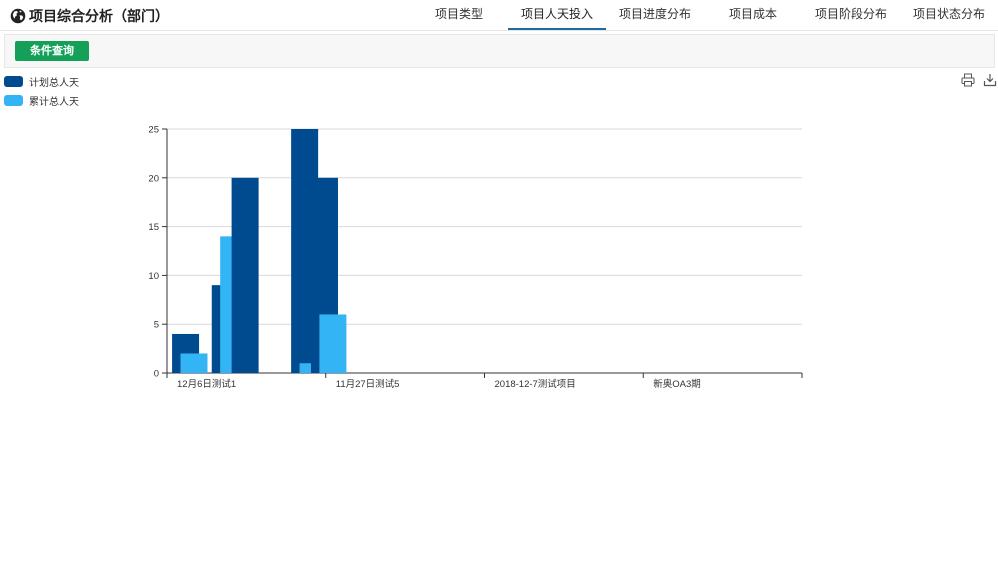 This screenshot has height=562, width=998. Describe the element at coordinates (156, 374) in the screenshot. I see `y-tick-label: 0` at that location.